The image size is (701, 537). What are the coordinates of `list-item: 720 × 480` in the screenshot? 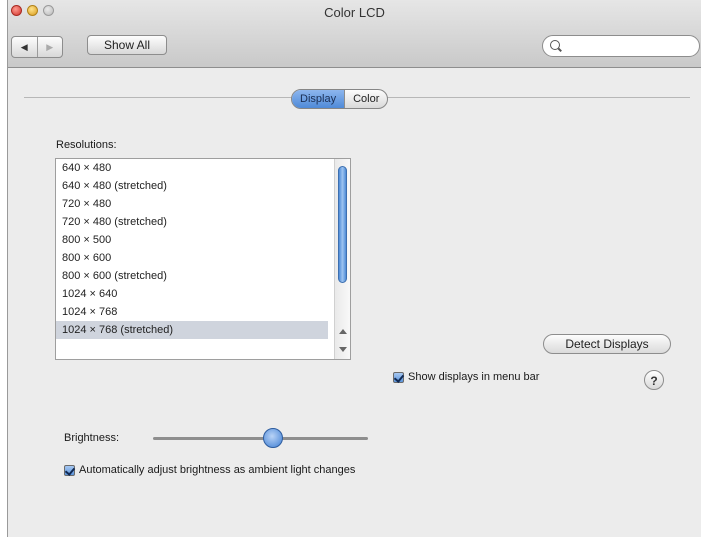 It's located at (192, 204).